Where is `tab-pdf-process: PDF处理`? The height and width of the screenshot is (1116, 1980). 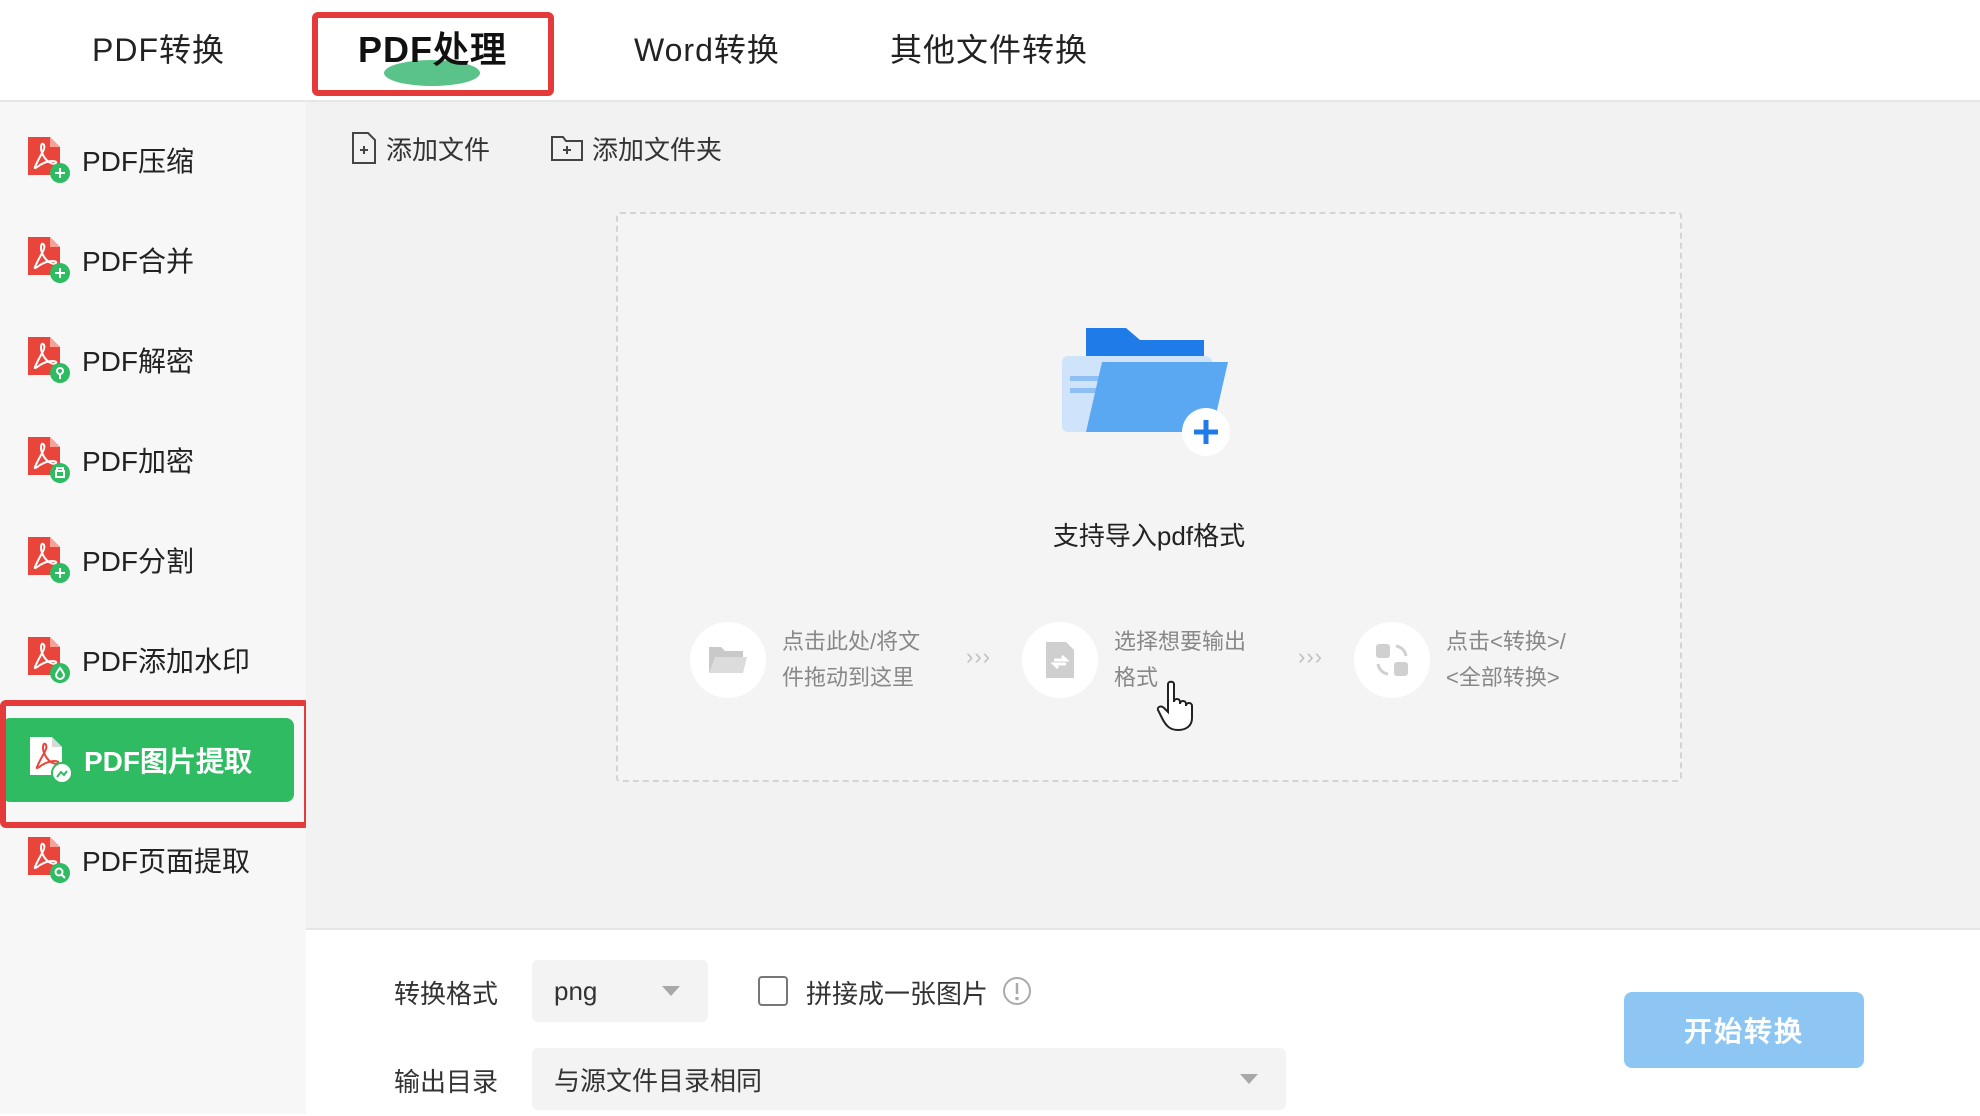
tab-pdf-process: PDF处理 is located at coordinates (432, 50).